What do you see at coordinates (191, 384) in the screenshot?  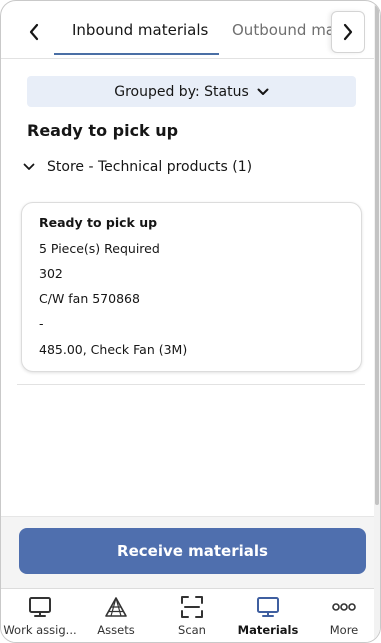 I see `divider` at bounding box center [191, 384].